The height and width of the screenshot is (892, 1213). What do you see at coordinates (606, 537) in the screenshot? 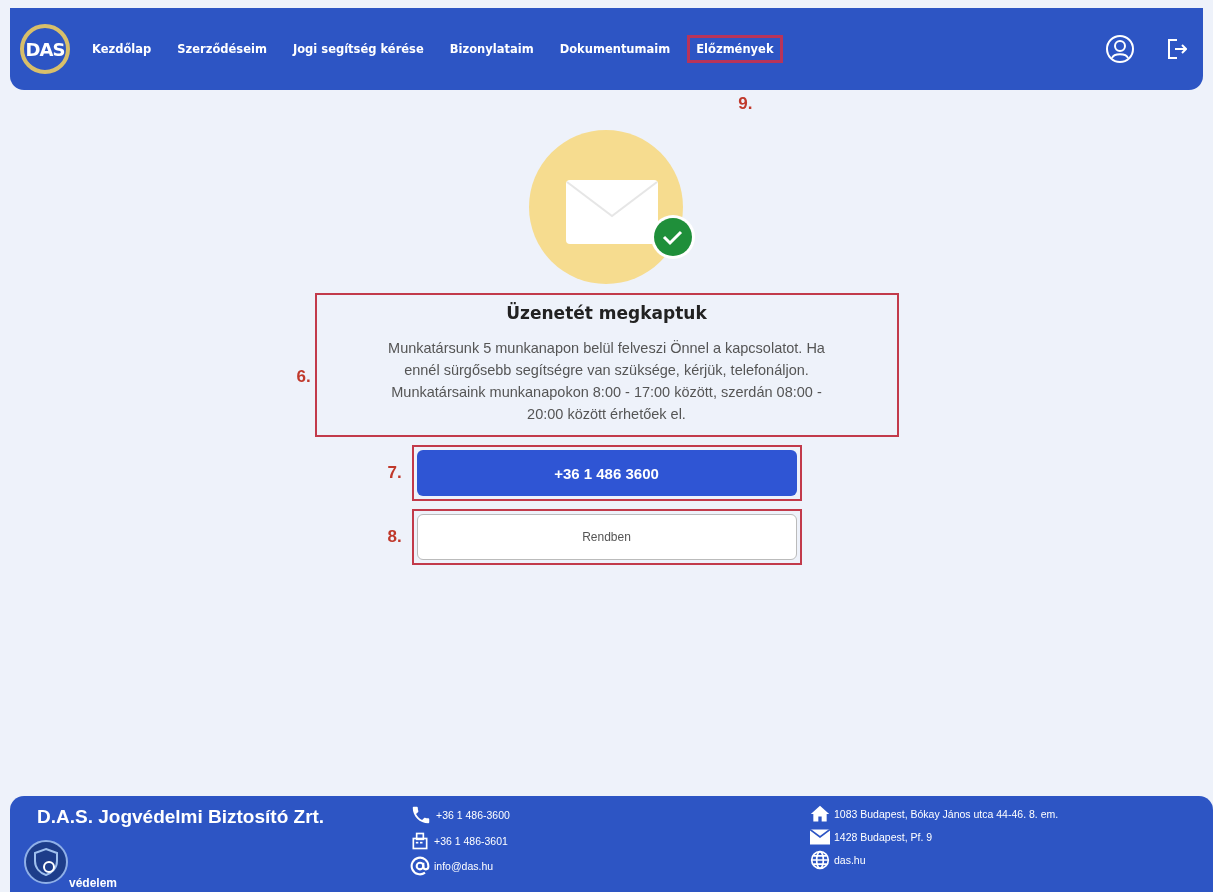
I see `ok-button: Rendben` at bounding box center [606, 537].